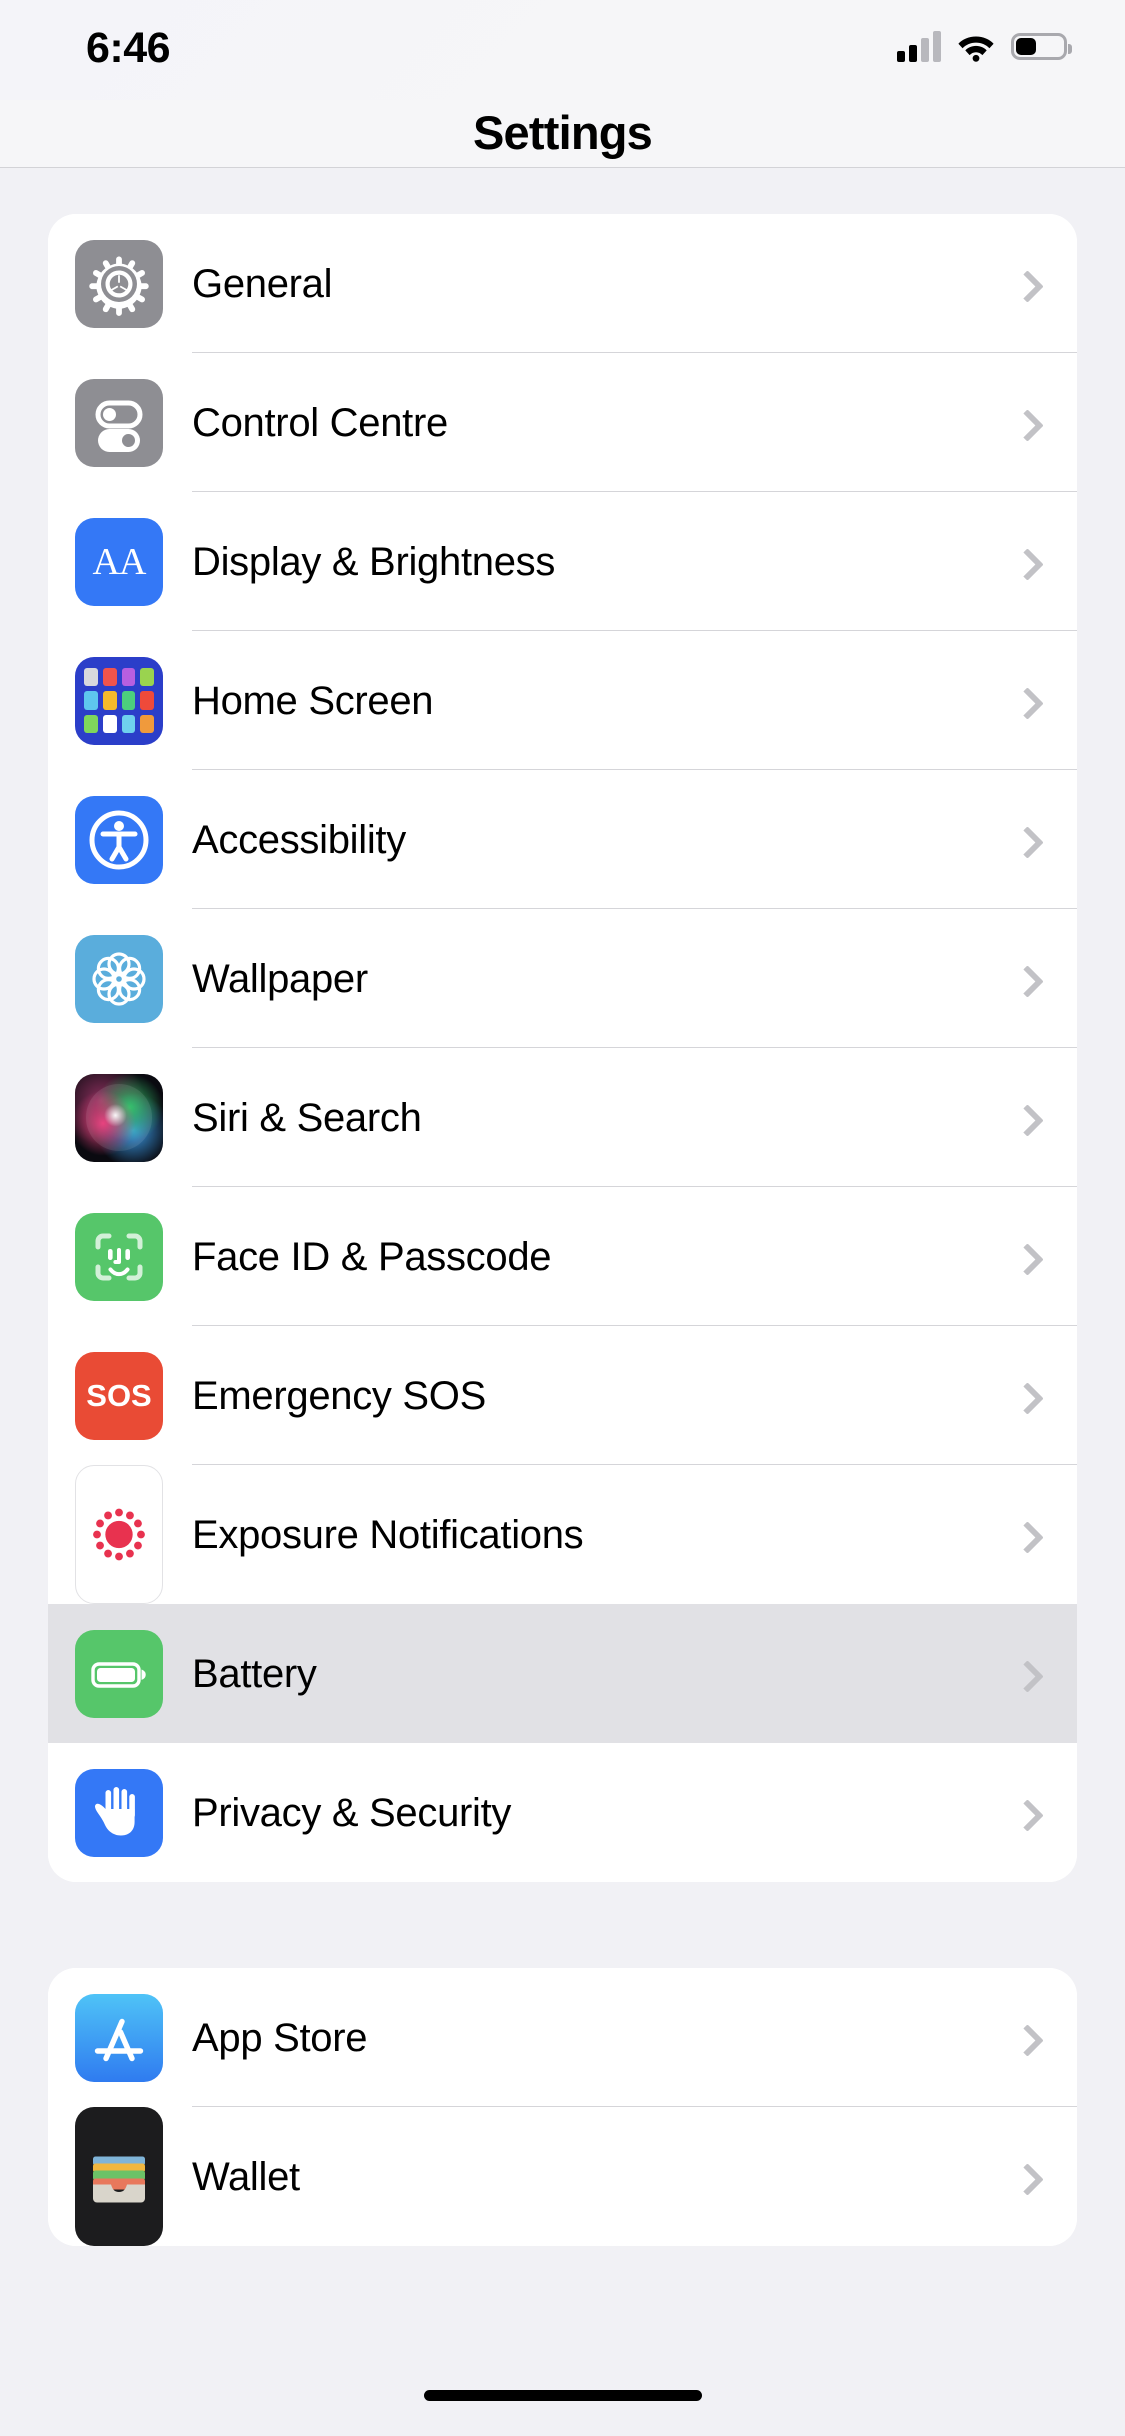 This screenshot has height=2436, width=1125. Describe the element at coordinates (254, 1673) in the screenshot. I see `settings-row-label: Battery` at that location.